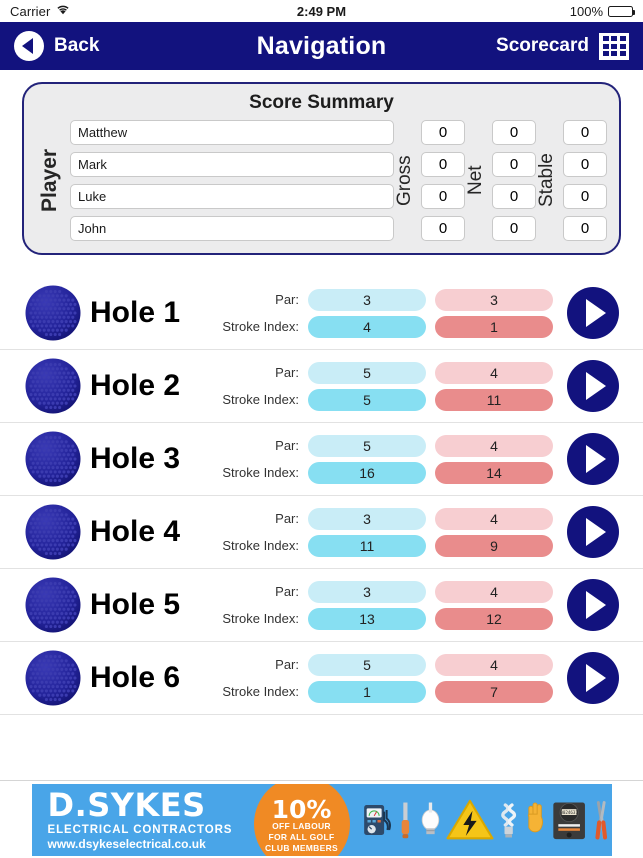 Image resolution: width=643 pixels, height=858 pixels. I want to click on pink-tee-column: 31, so click(494, 313).